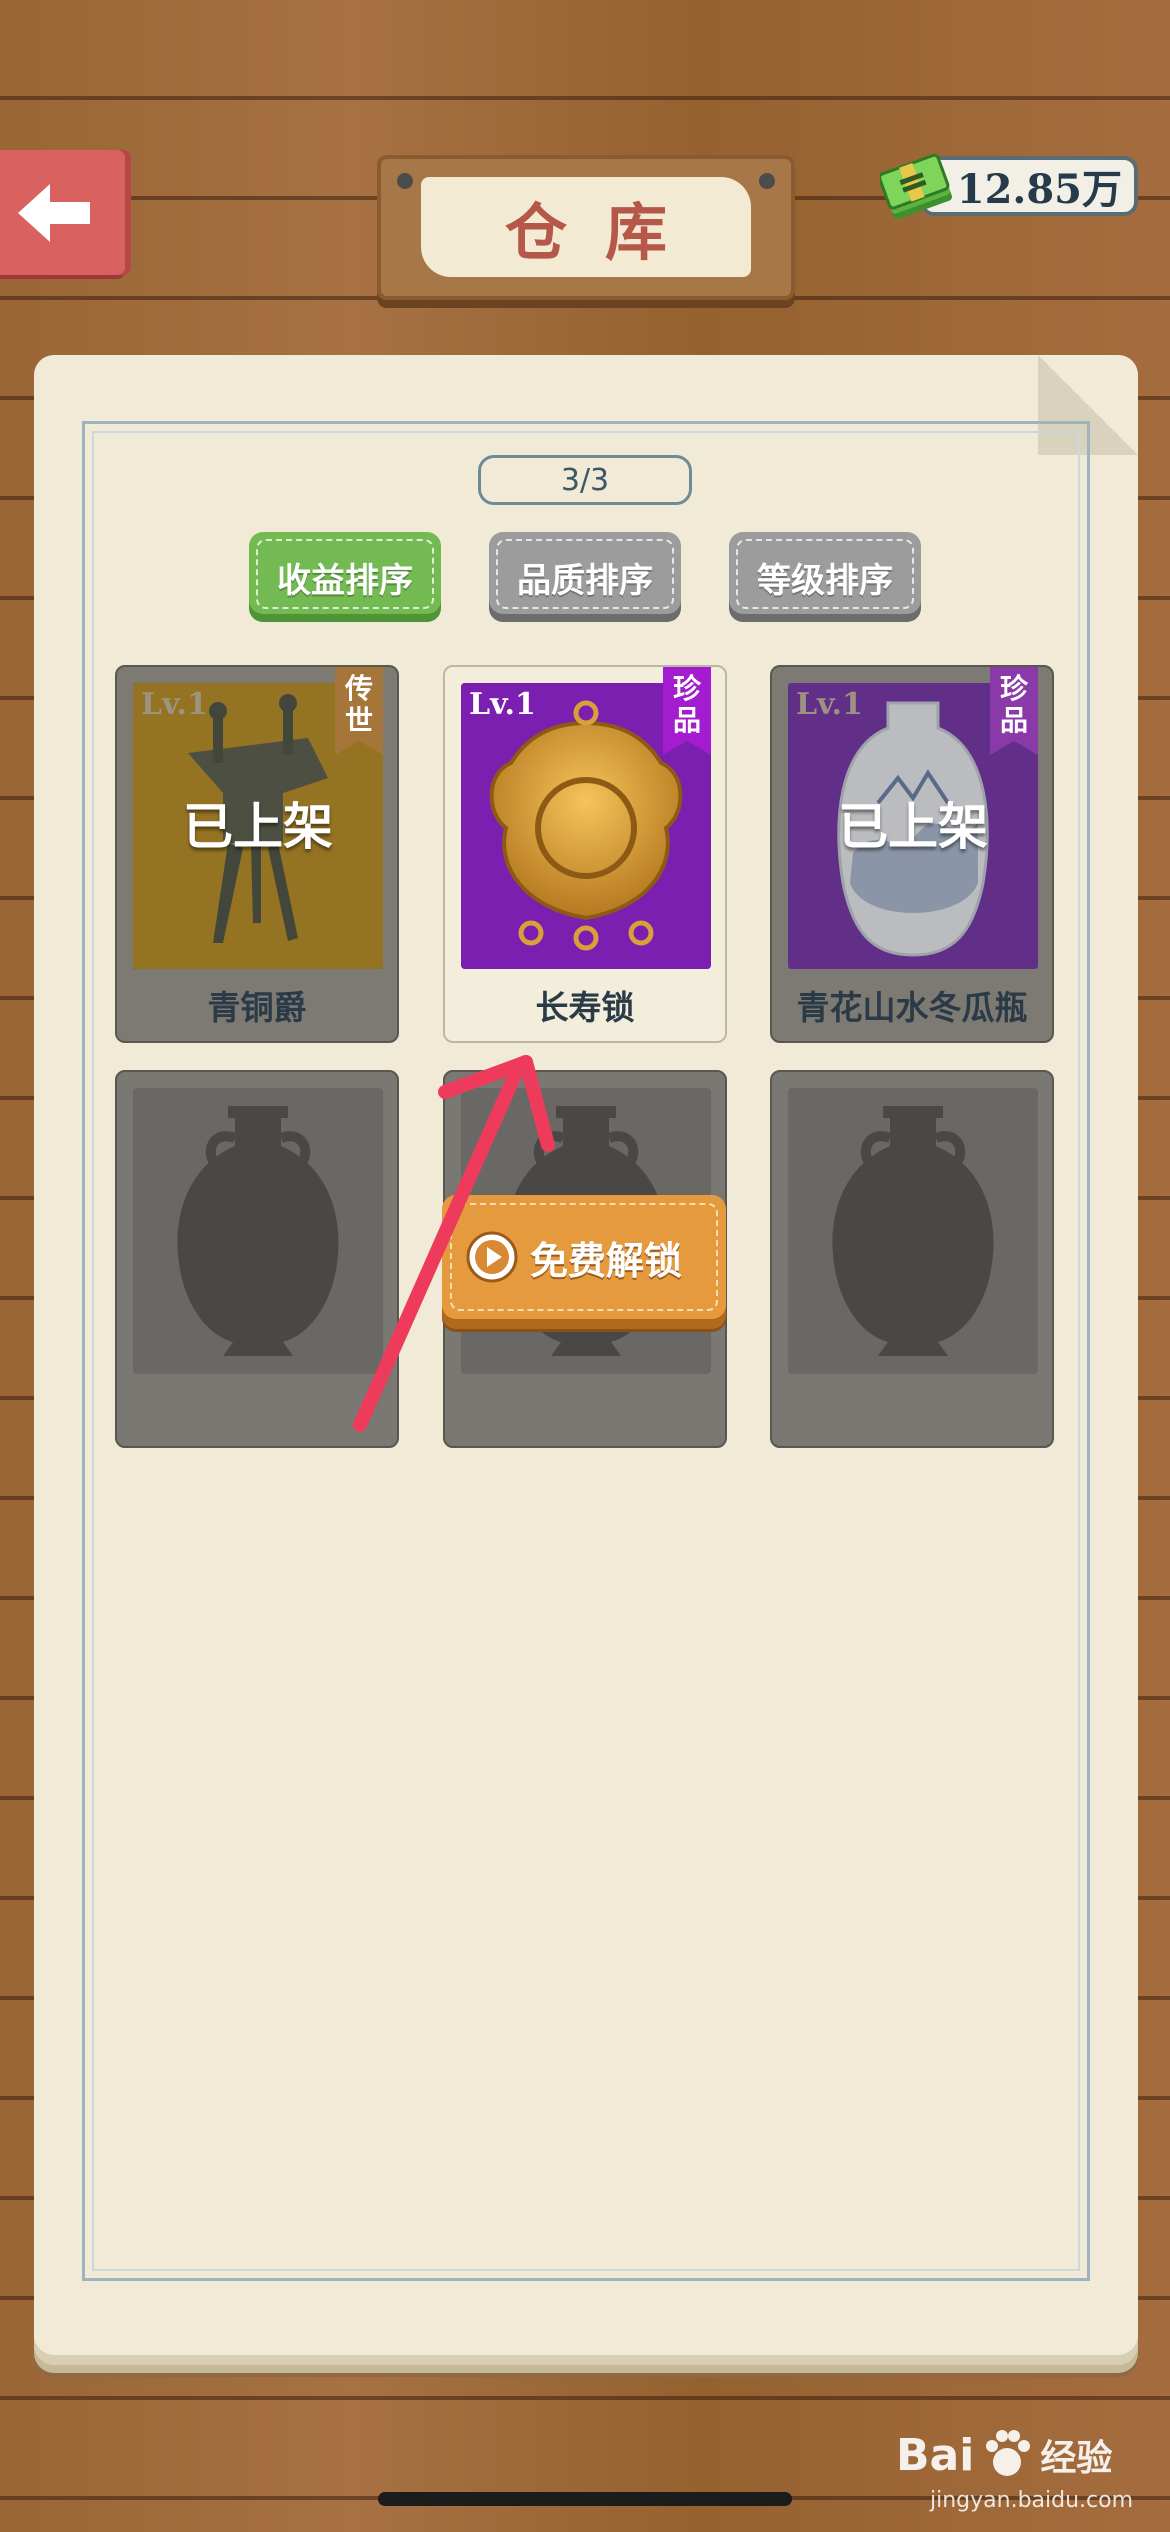 This screenshot has height=2532, width=1170. I want to click on item-name: 青铜爵, so click(257, 1007).